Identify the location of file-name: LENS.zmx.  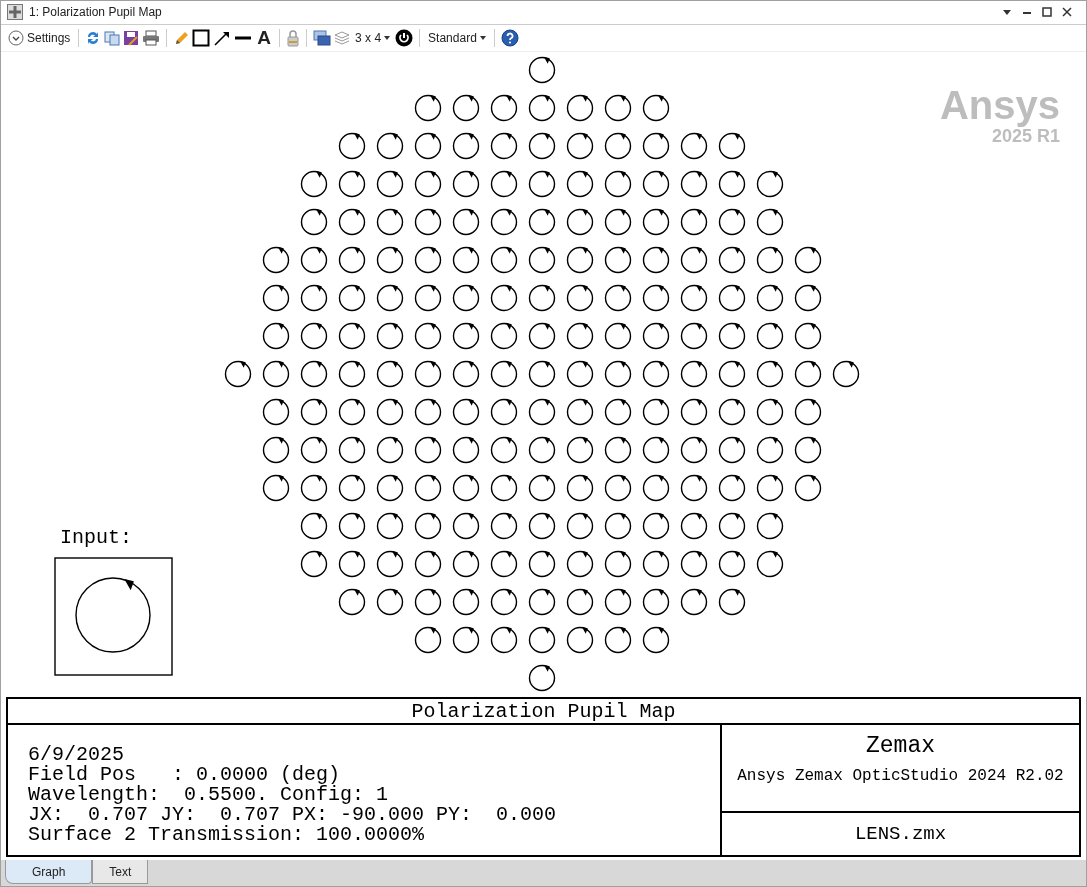
(900, 833).